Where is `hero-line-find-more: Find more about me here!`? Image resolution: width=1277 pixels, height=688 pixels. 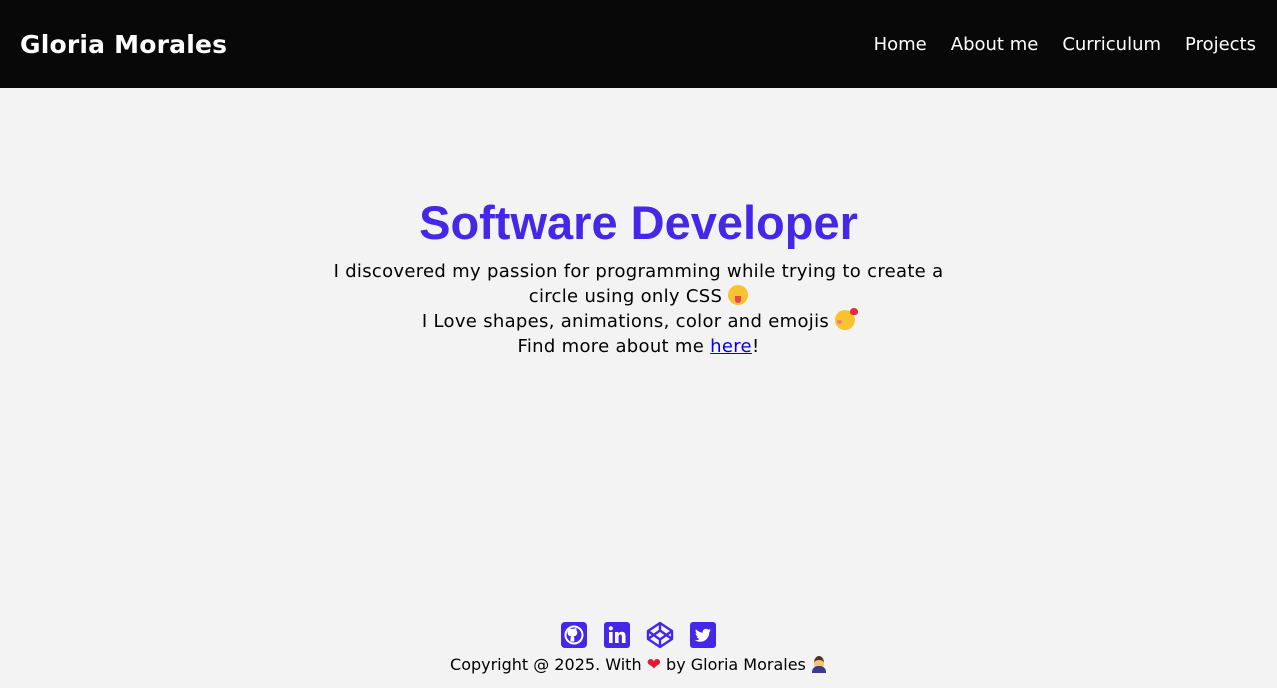 hero-line-find-more: Find more about me here! is located at coordinates (639, 346).